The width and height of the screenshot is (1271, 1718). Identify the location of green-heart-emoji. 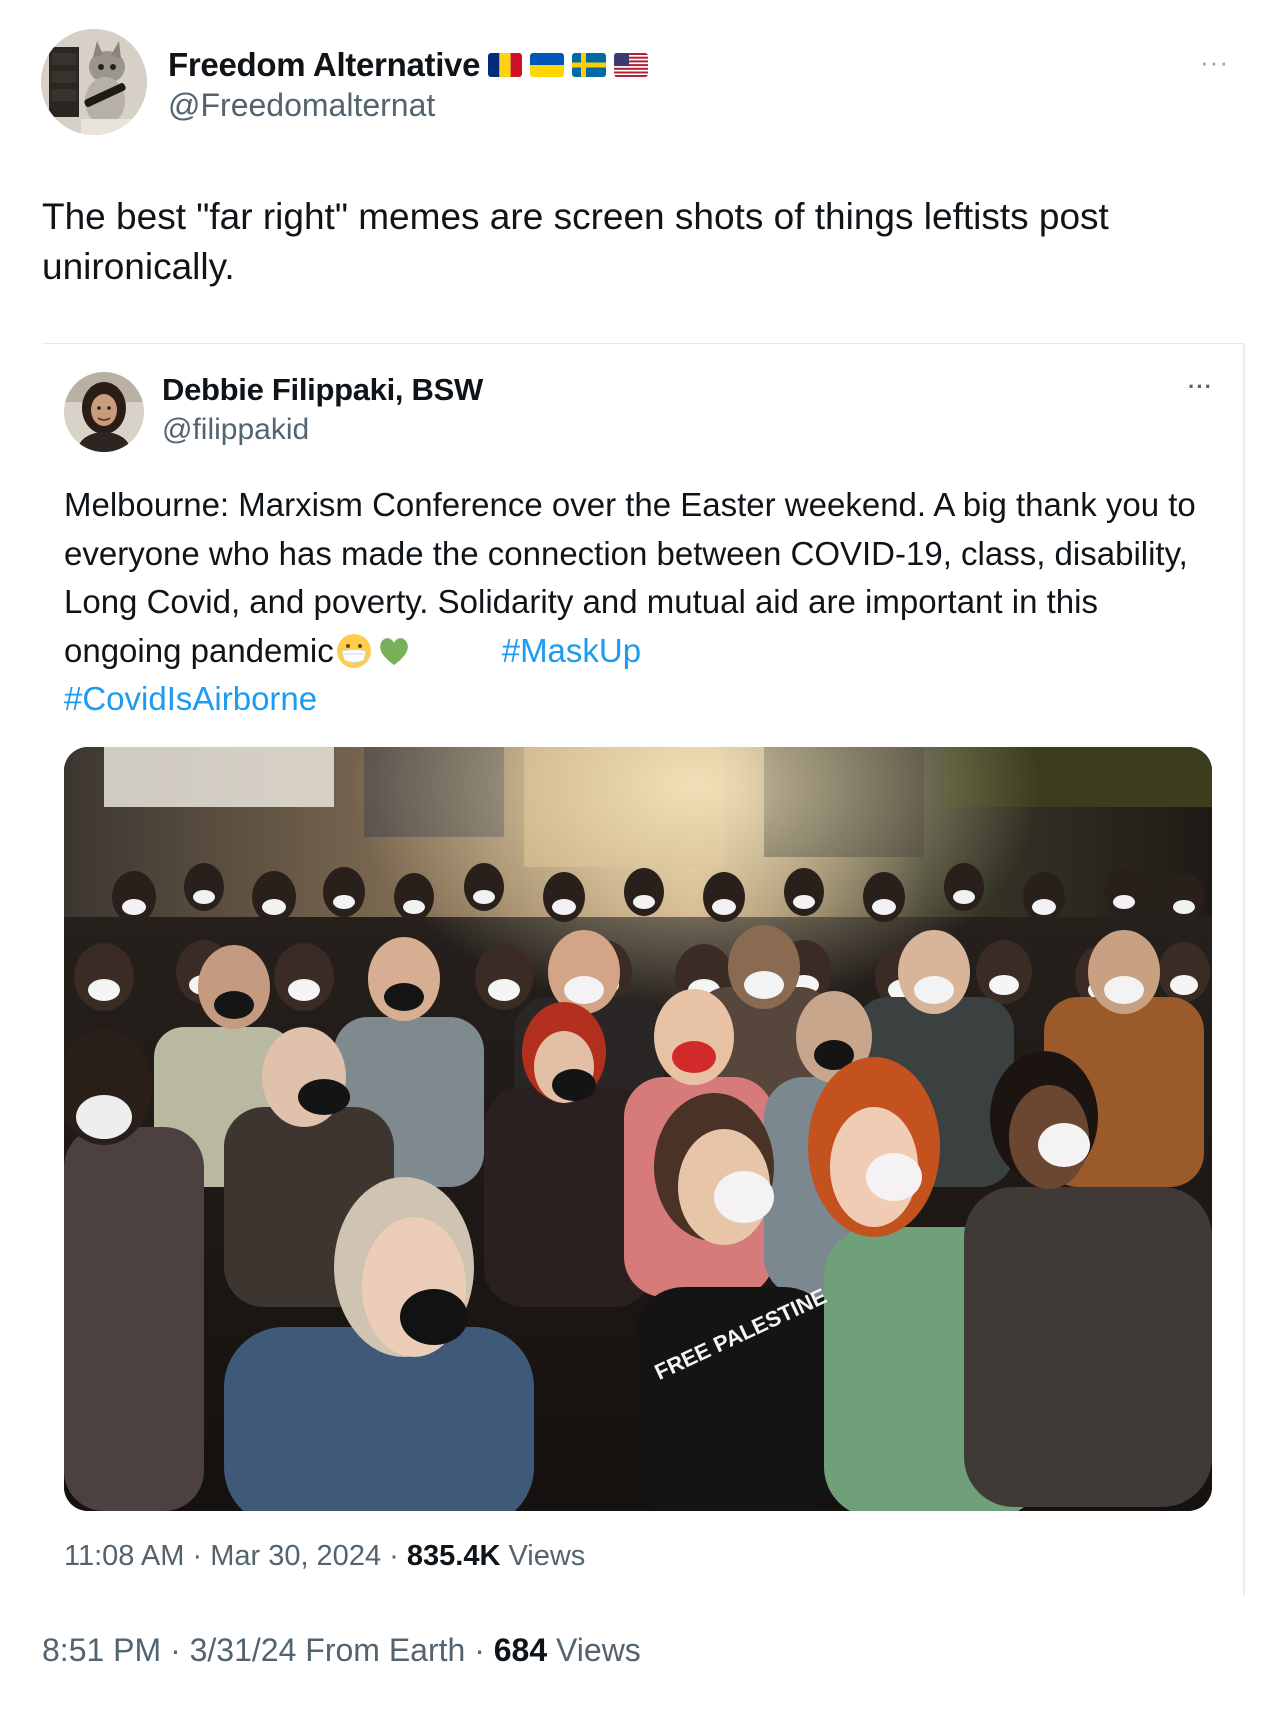
(394, 651).